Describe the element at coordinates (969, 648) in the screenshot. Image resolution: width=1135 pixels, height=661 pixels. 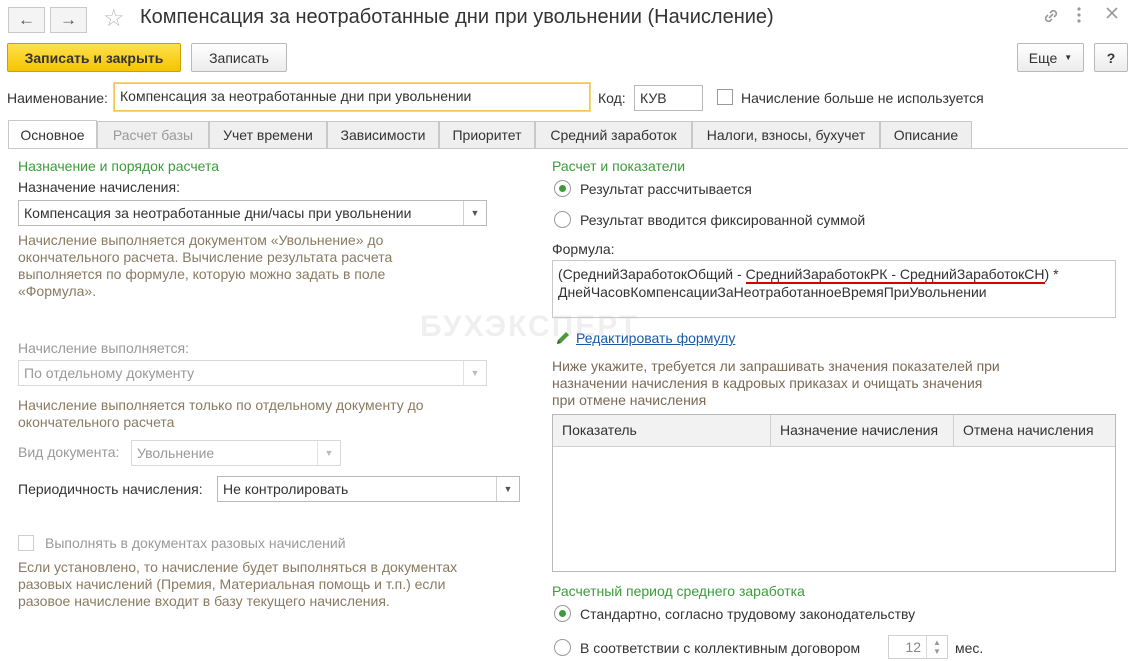
I see `months-unit: мес.` at that location.